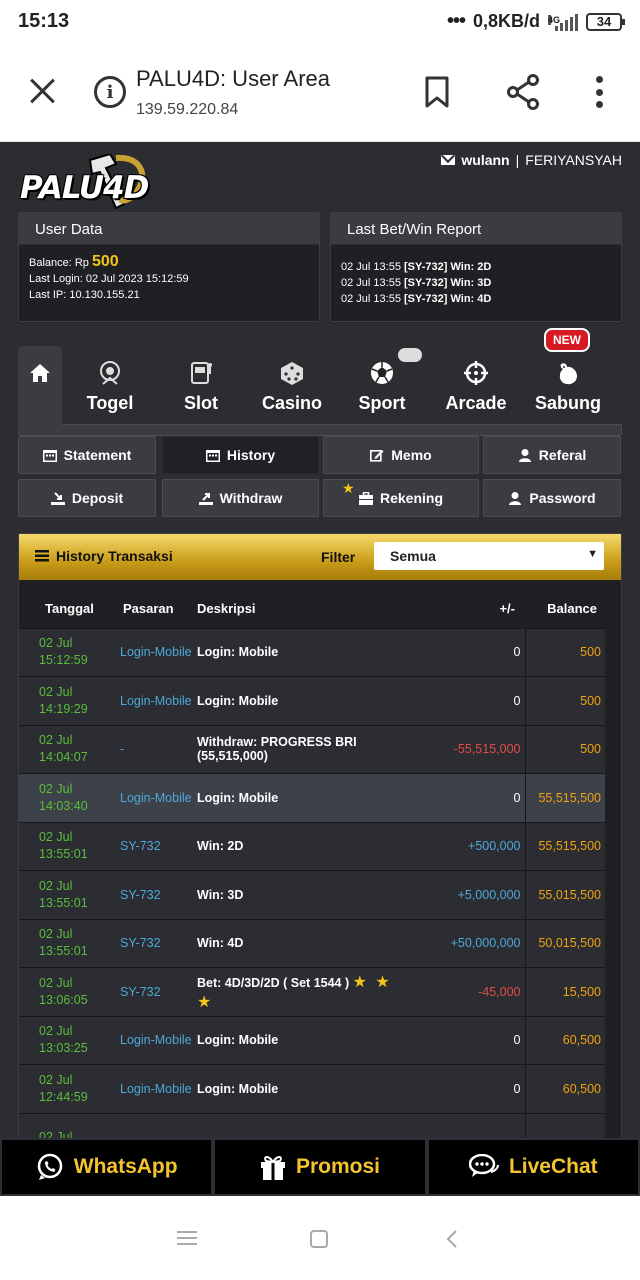 Image resolution: width=640 pixels, height=1280 pixels. Describe the element at coordinates (465, 749) in the screenshot. I see `cell-delta: -55,515,000` at that location.